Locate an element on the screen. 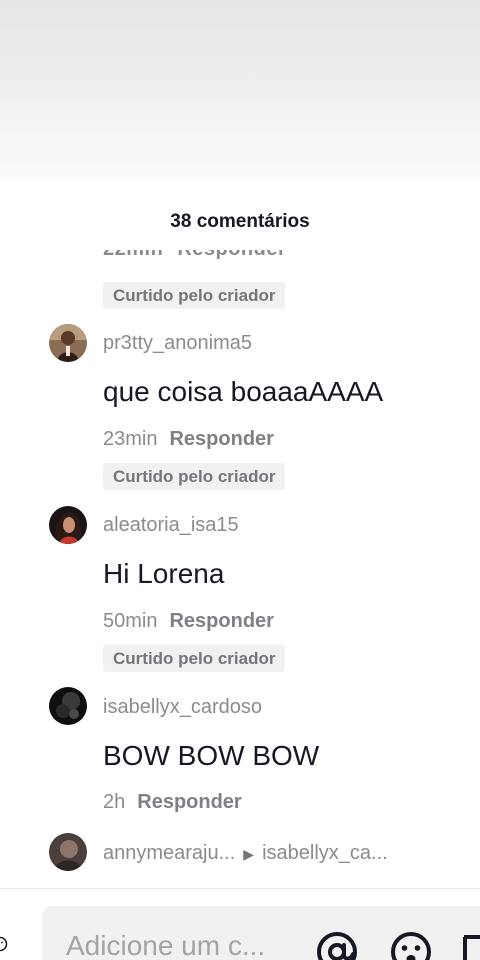  comment-username: isabellyx_cardoso is located at coordinates (182, 707).